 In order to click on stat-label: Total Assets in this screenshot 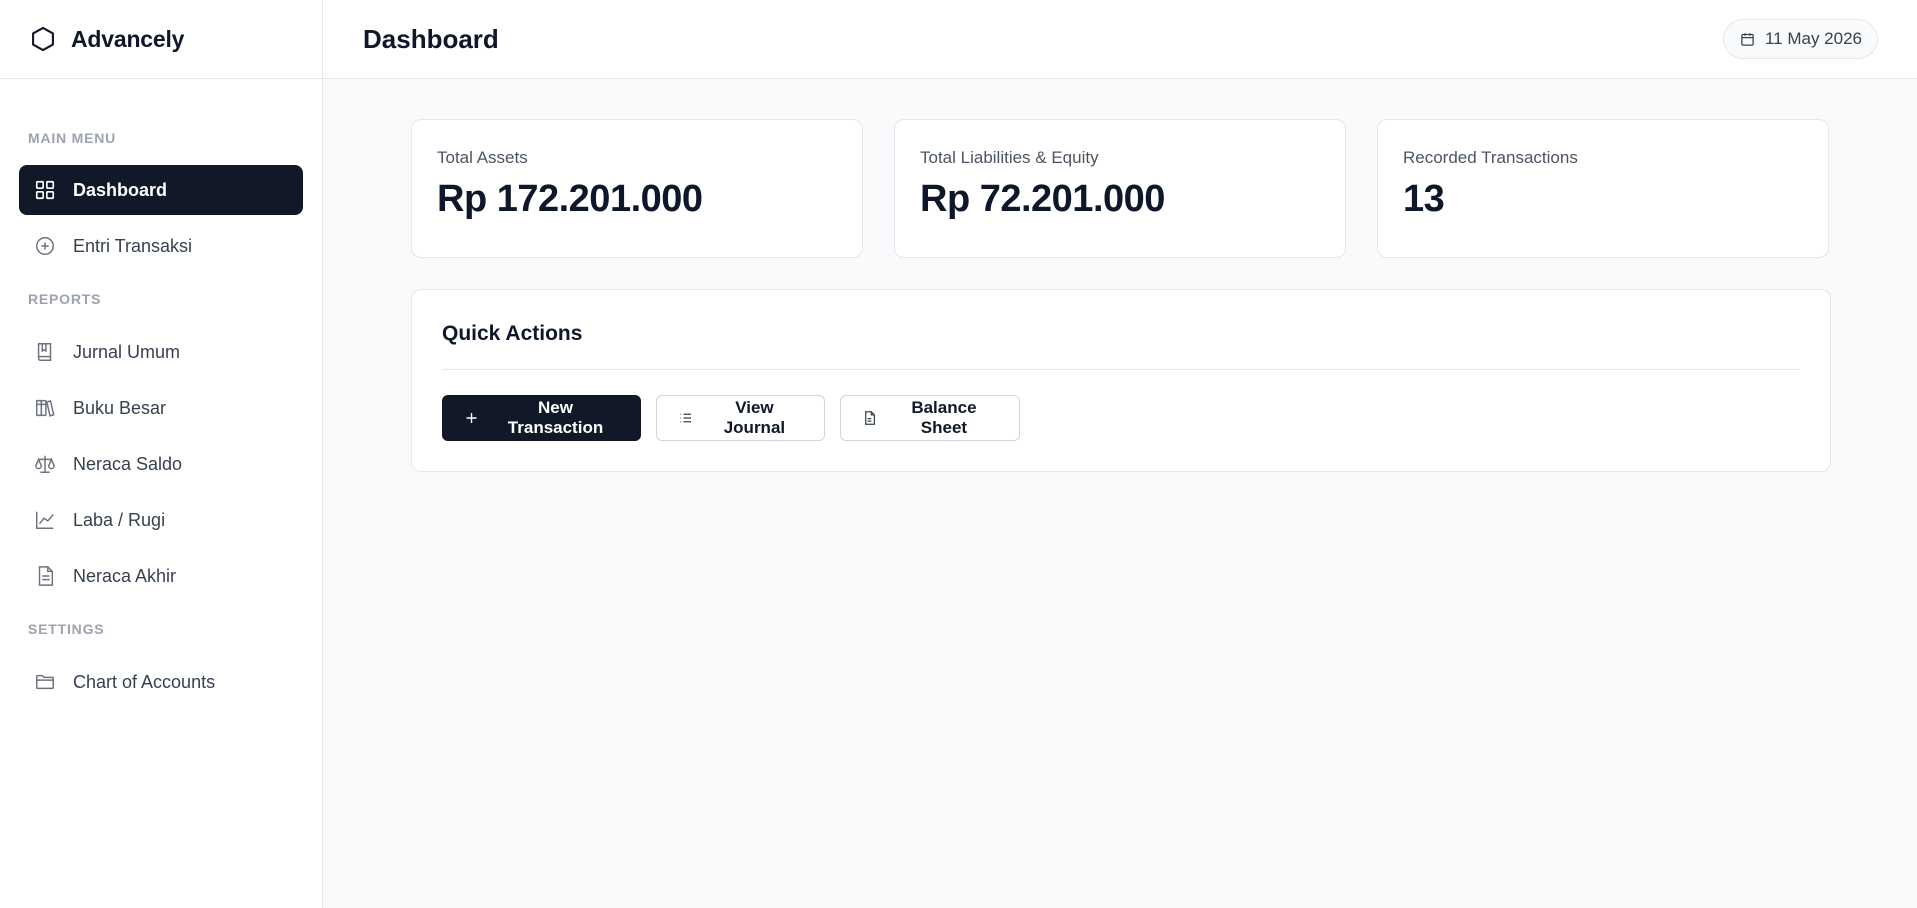, I will do `click(482, 157)`.